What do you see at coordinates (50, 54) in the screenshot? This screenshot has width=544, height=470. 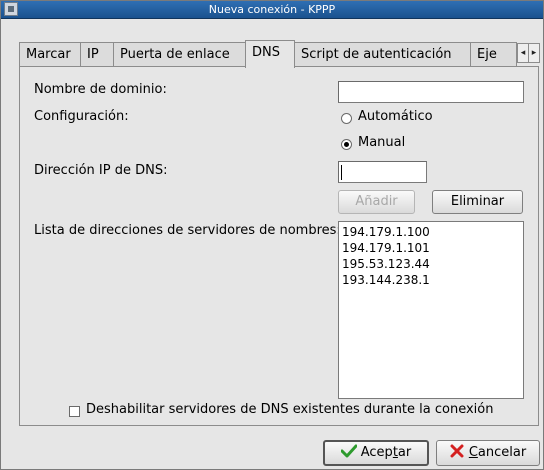 I see `tab-marcar: Marcar` at bounding box center [50, 54].